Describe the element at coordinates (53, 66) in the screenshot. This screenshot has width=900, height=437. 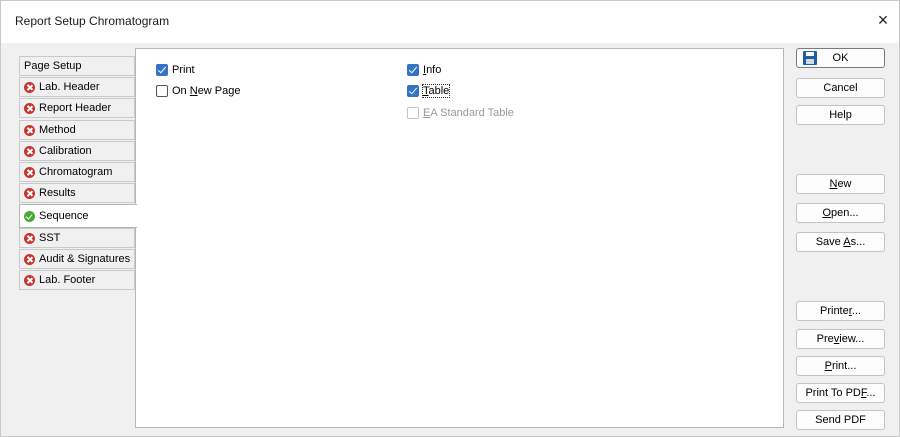
I see `tab-label: Page Setup` at that location.